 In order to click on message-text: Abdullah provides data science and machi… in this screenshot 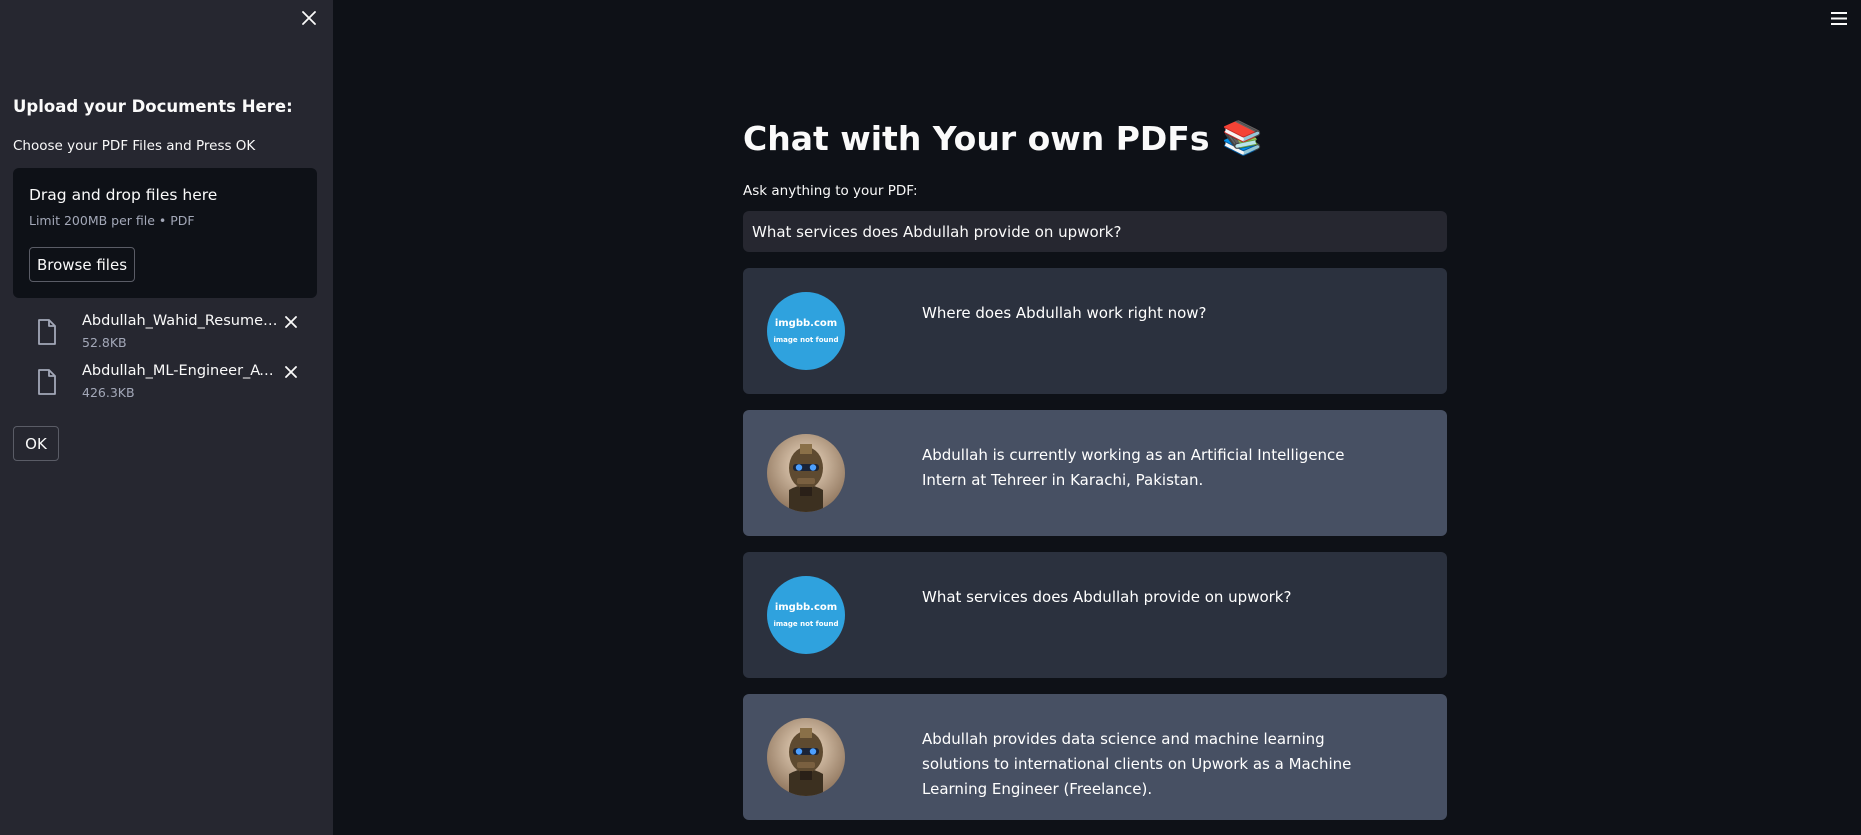, I will do `click(1137, 764)`.